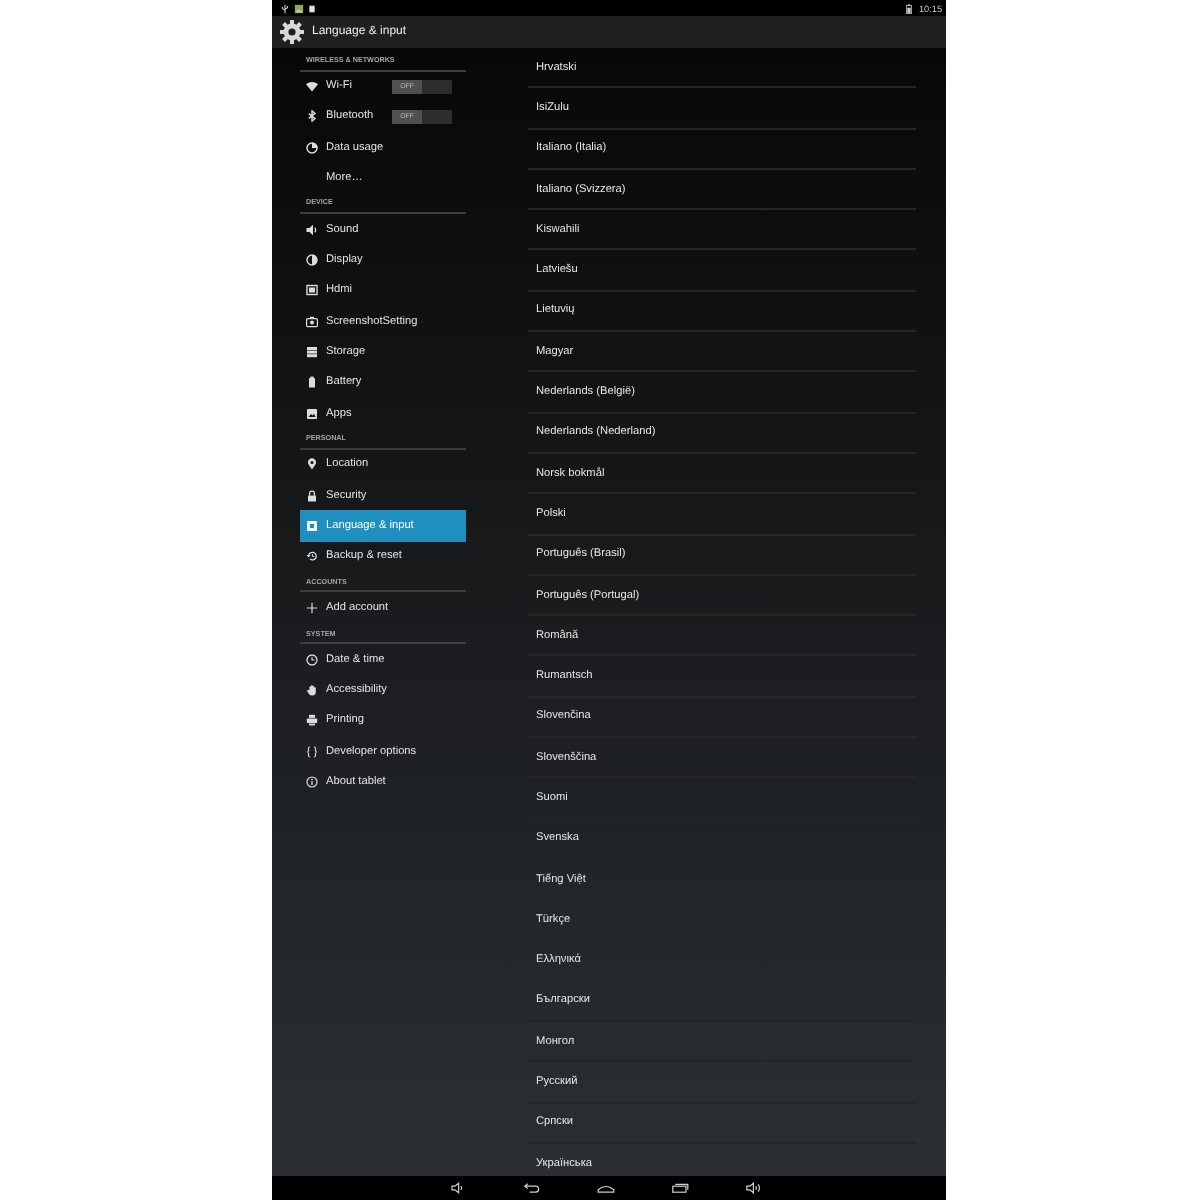  What do you see at coordinates (312, 86) in the screenshot?
I see `wifi-icon` at bounding box center [312, 86].